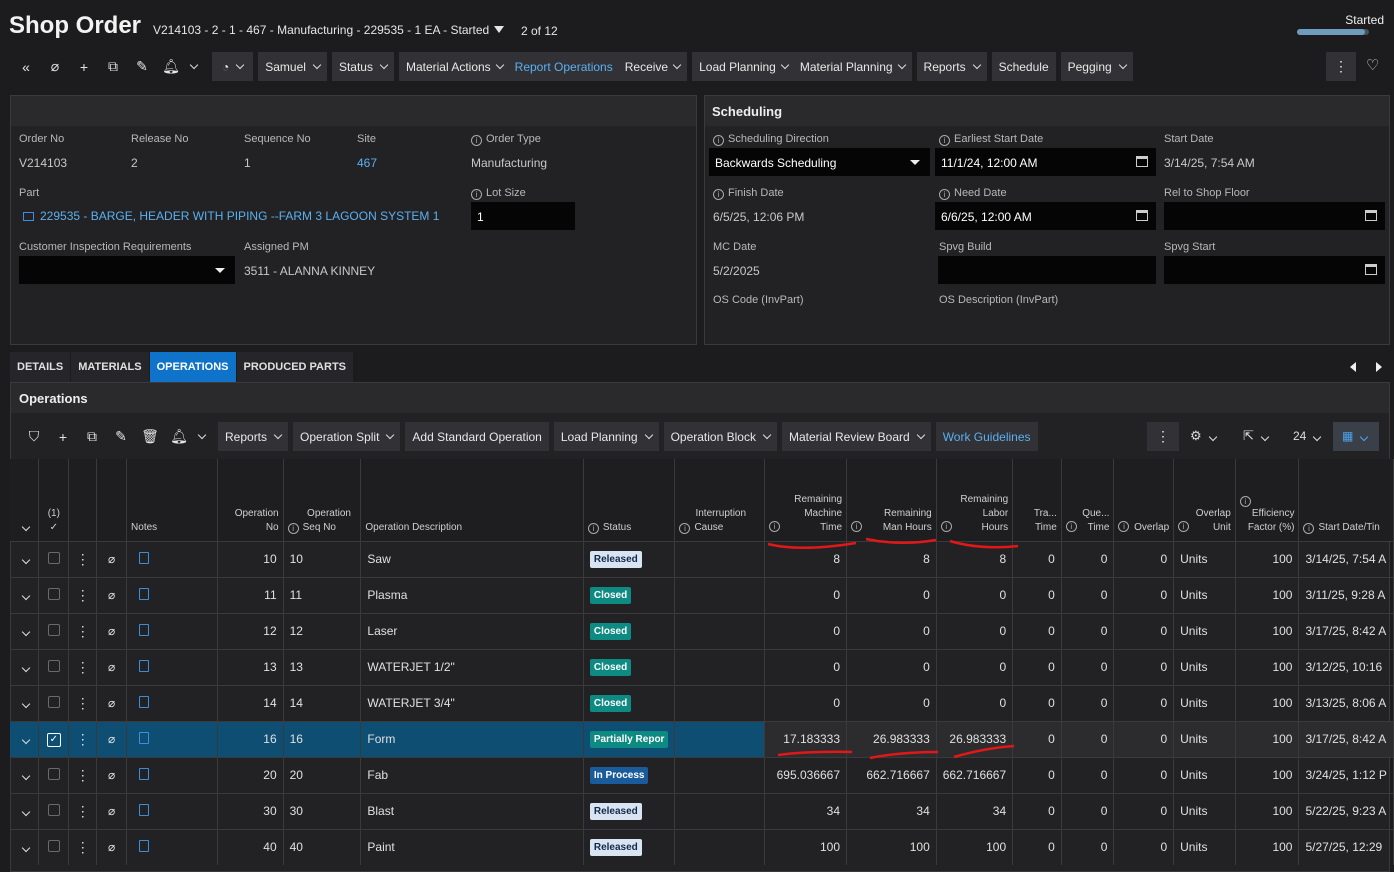  What do you see at coordinates (1307, 436) in the screenshot?
I see `page-size-select: 24` at bounding box center [1307, 436].